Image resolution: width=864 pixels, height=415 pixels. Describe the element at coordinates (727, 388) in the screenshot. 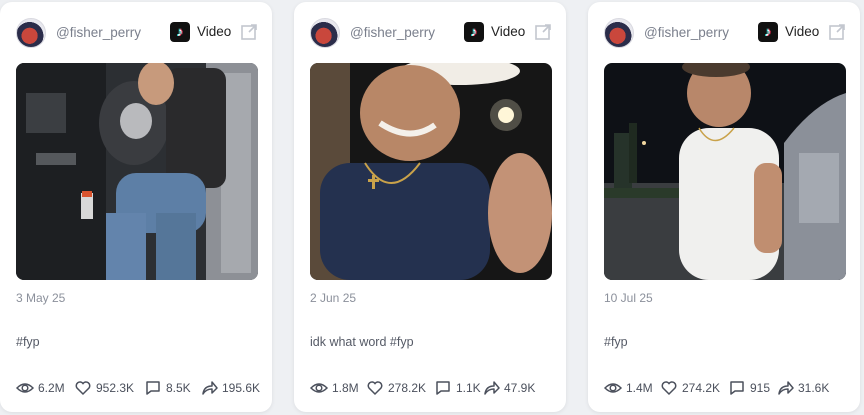

I see `post-stats: 1.4M 274.2K 915 31.6K` at that location.